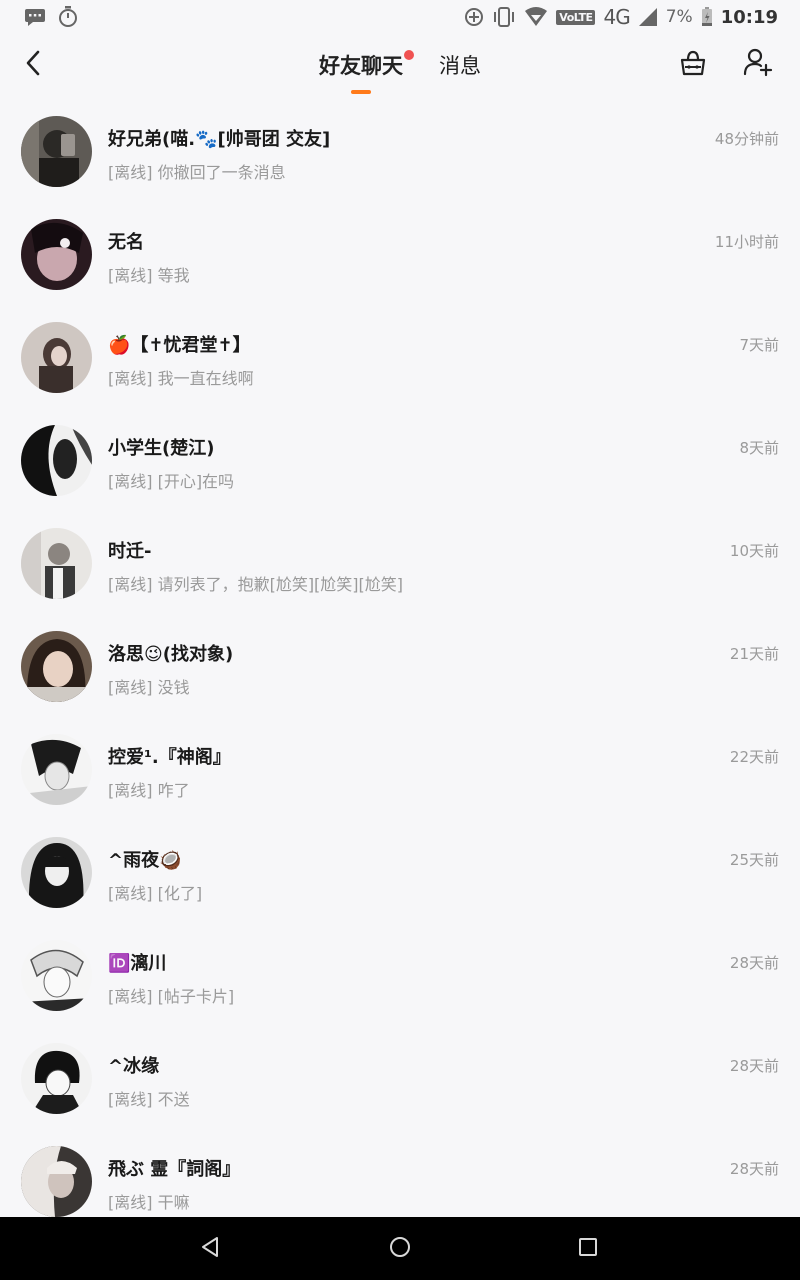  I want to click on message-preview: [离线] 等我, so click(149, 275).